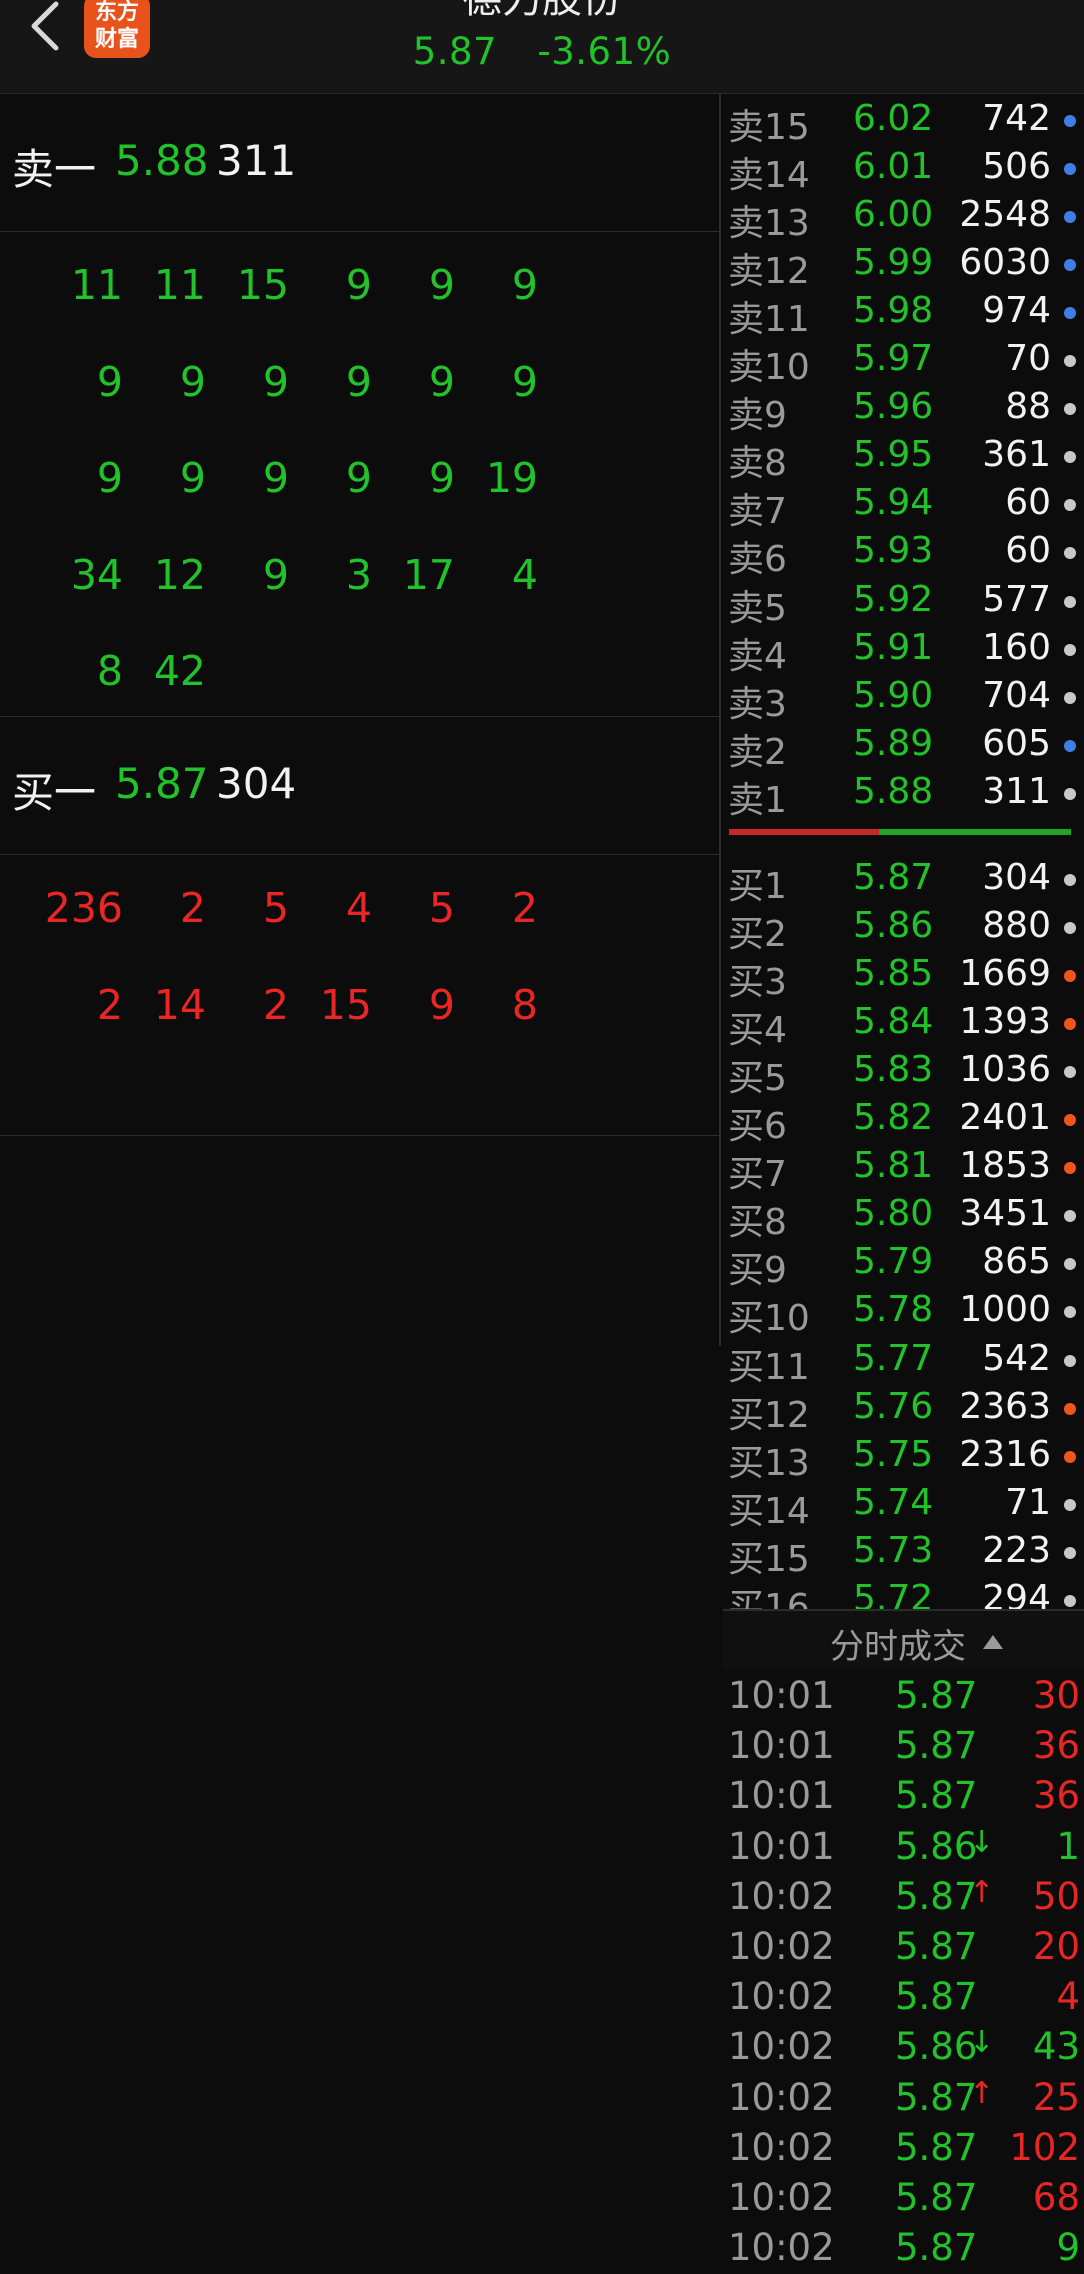 This screenshot has width=1084, height=2274. I want to click on depth-row: 买11 5.77 542, so click(903, 1361).